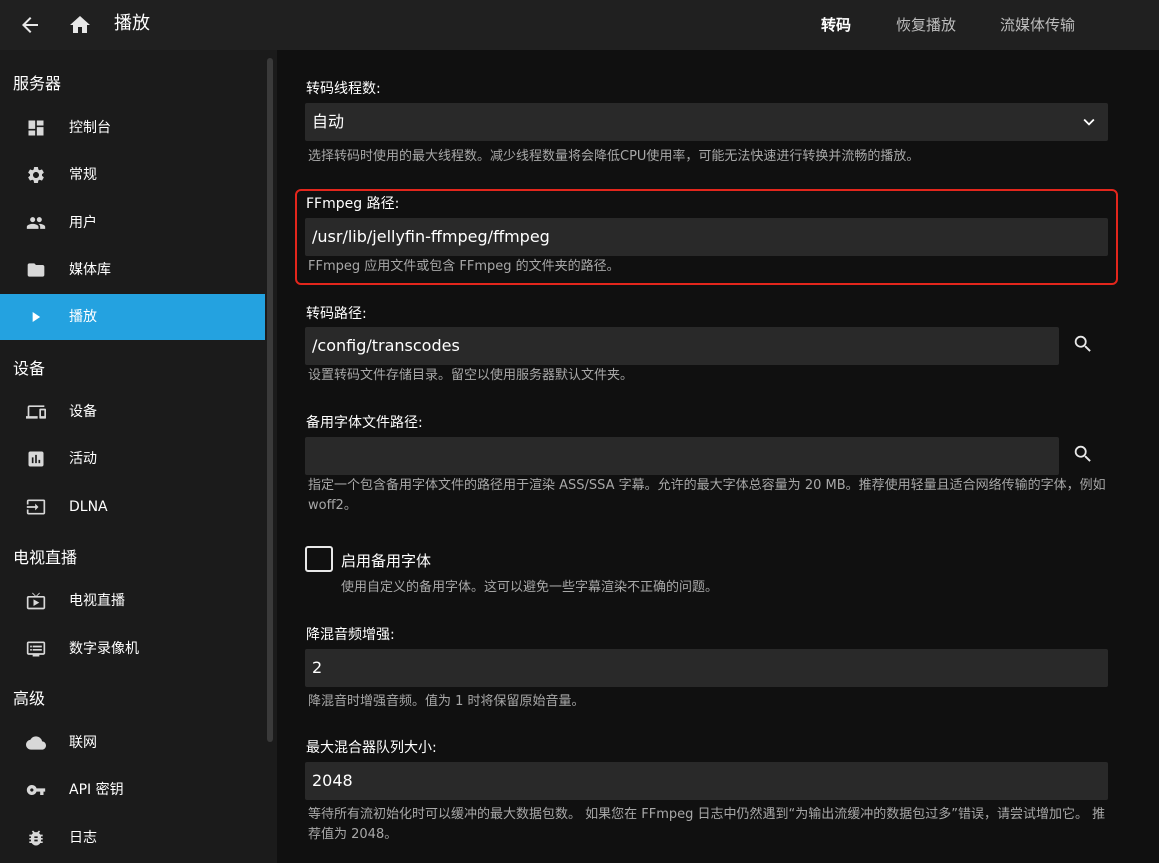 This screenshot has width=1159, height=863. I want to click on back-button, so click(30, 25).